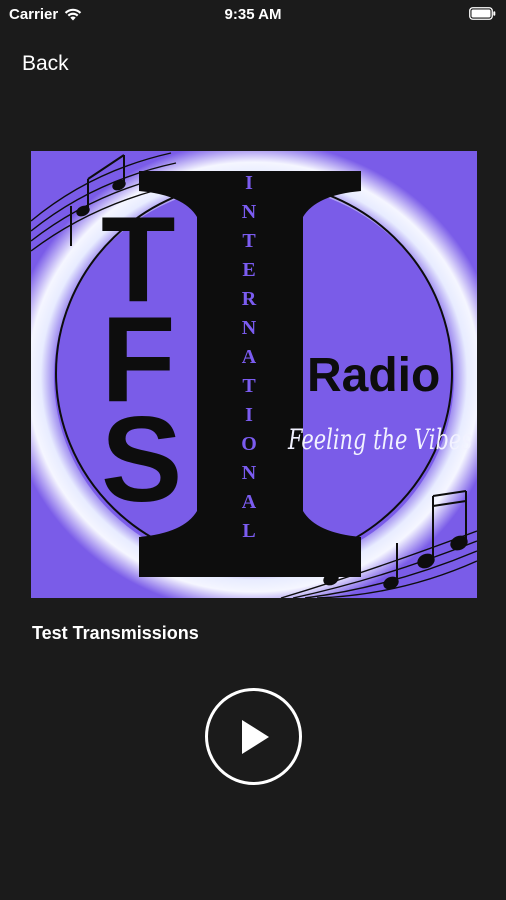 This screenshot has height=900, width=506. I want to click on logo-radio-word: Radio, so click(373, 375).